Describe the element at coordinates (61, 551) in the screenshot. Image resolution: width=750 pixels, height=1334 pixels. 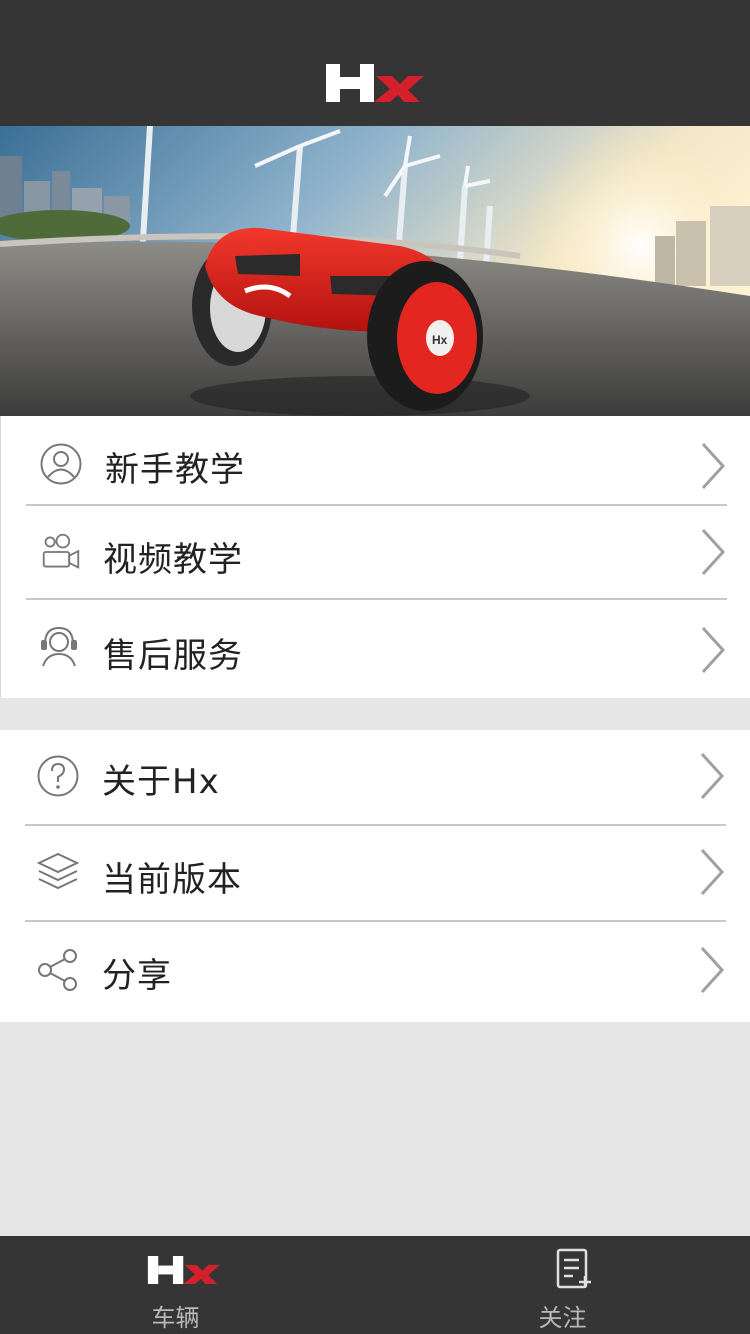
I see `video-camera-icon` at that location.